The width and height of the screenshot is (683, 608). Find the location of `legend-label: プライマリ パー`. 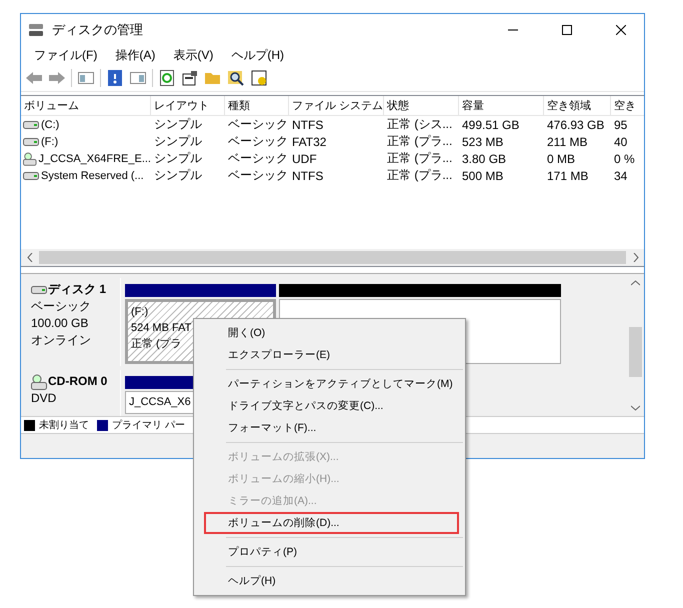

legend-label: プライマリ パー is located at coordinates (148, 425).